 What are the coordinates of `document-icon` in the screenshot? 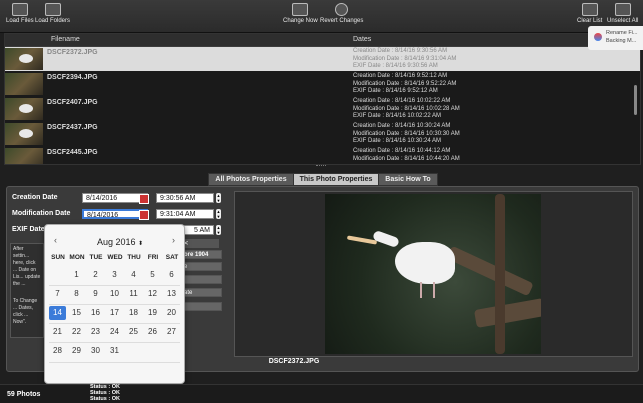 It's located at (589, 9).